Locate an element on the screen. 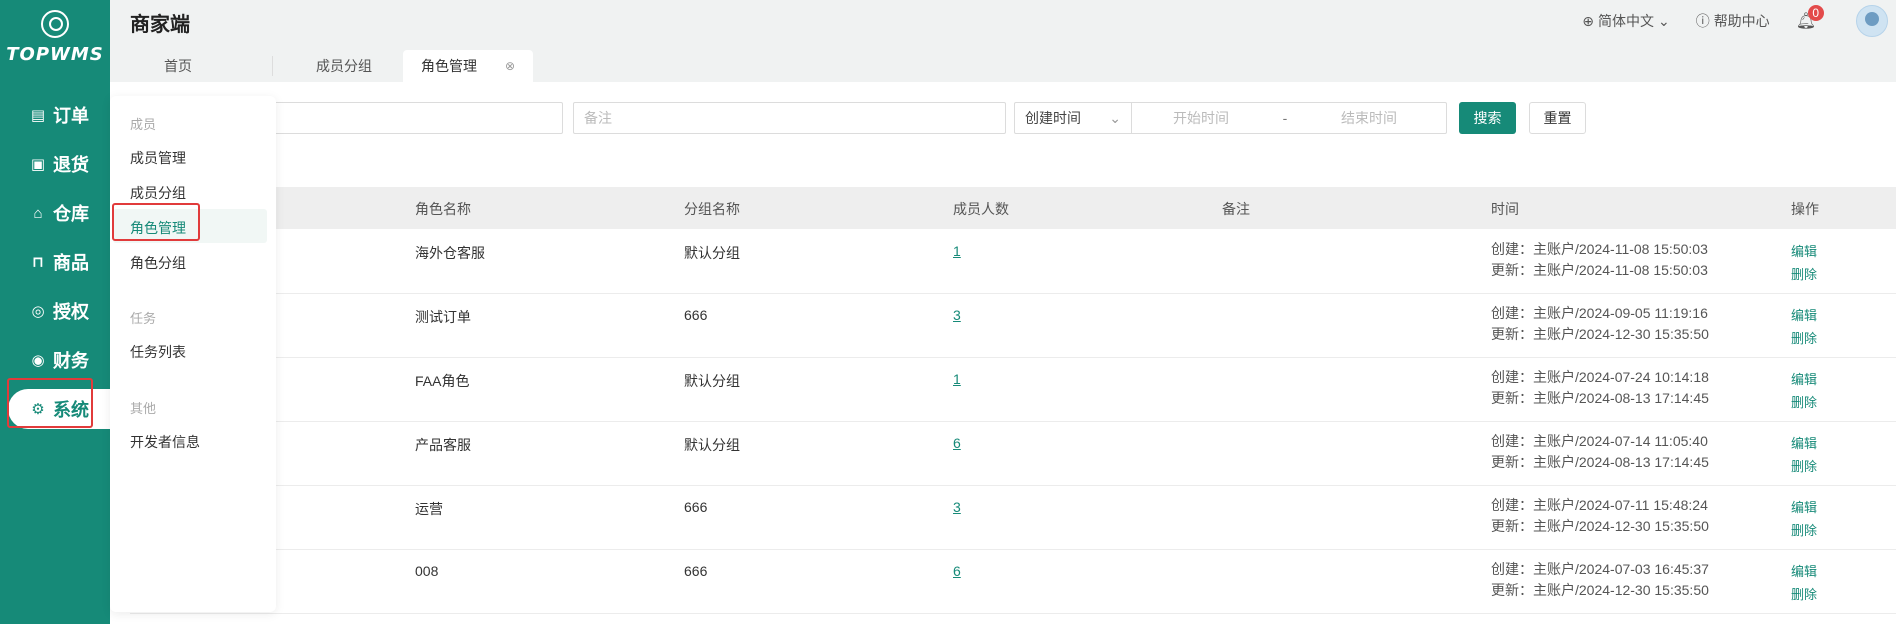  notification-button: 🔔︎ 0 is located at coordinates (1810, 18).